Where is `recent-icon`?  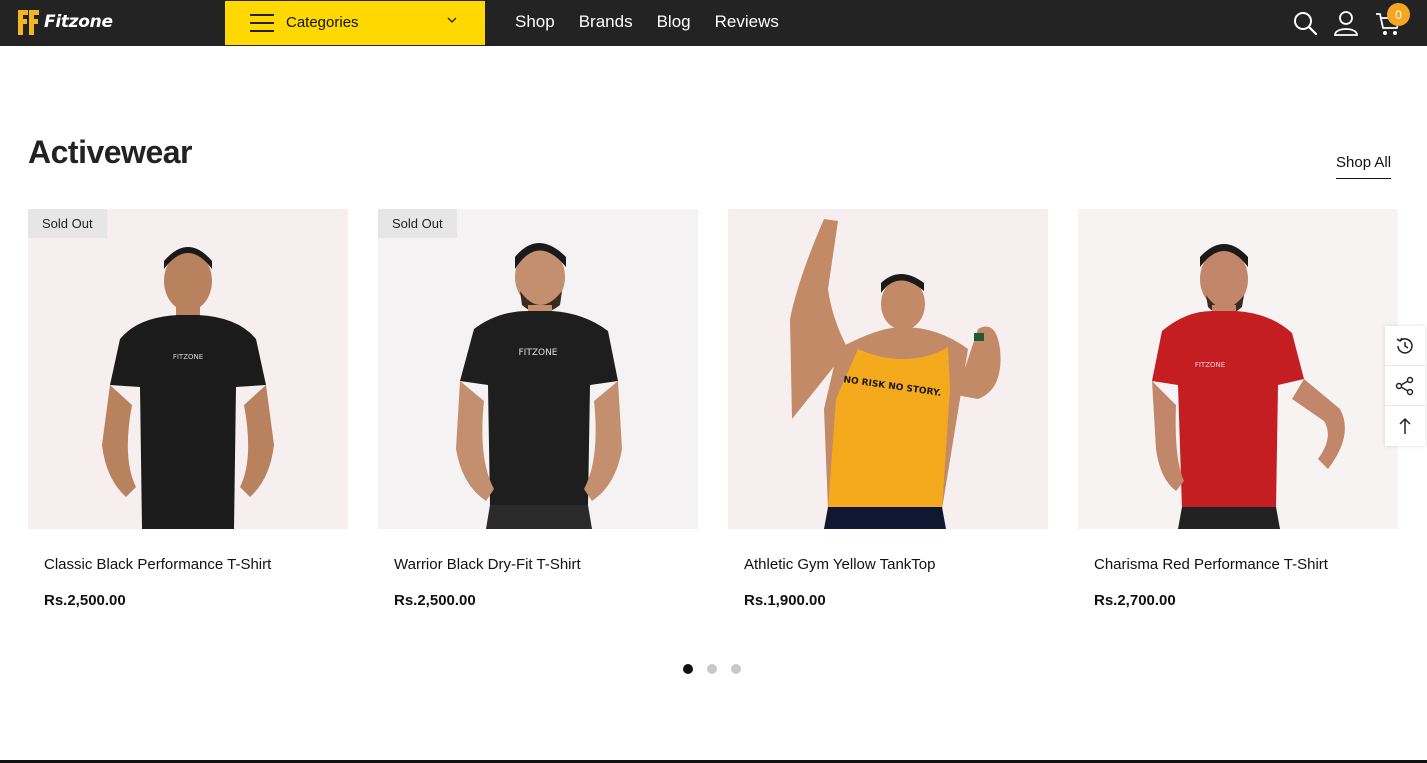
recent-icon is located at coordinates (1404, 345).